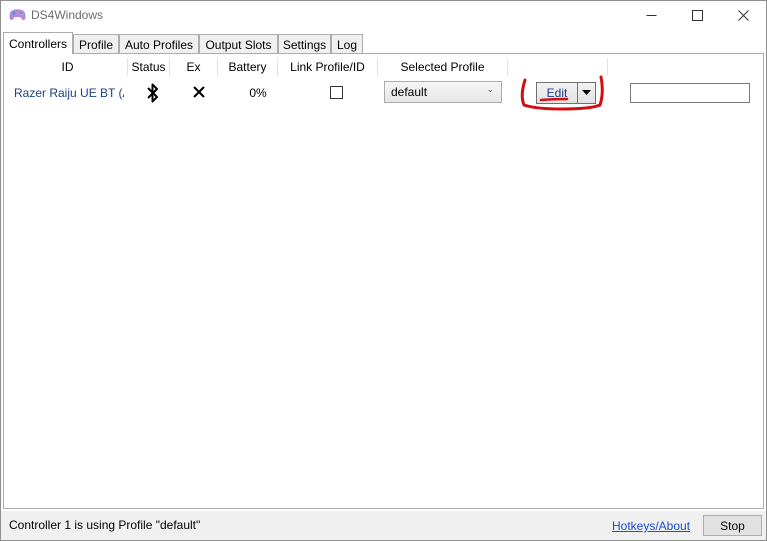 The width and height of the screenshot is (767, 541). What do you see at coordinates (443, 67) in the screenshot?
I see `column-header-selected-profile: Selected Profile` at bounding box center [443, 67].